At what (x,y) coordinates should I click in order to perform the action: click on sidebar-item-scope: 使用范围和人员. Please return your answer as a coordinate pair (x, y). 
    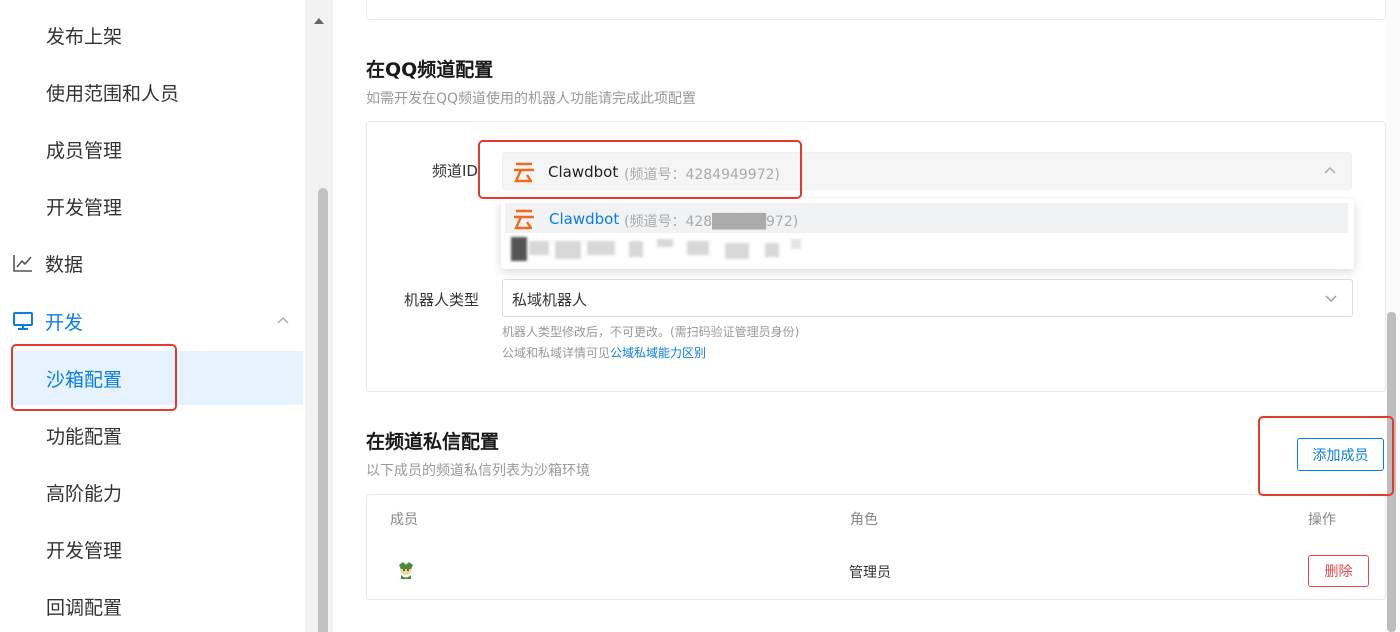
    Looking at the image, I should click on (152, 92).